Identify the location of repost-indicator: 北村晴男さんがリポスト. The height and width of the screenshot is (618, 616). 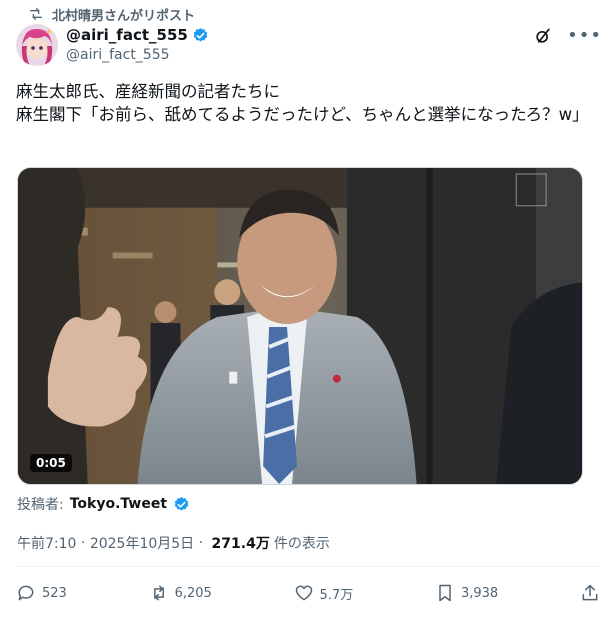
(111, 14).